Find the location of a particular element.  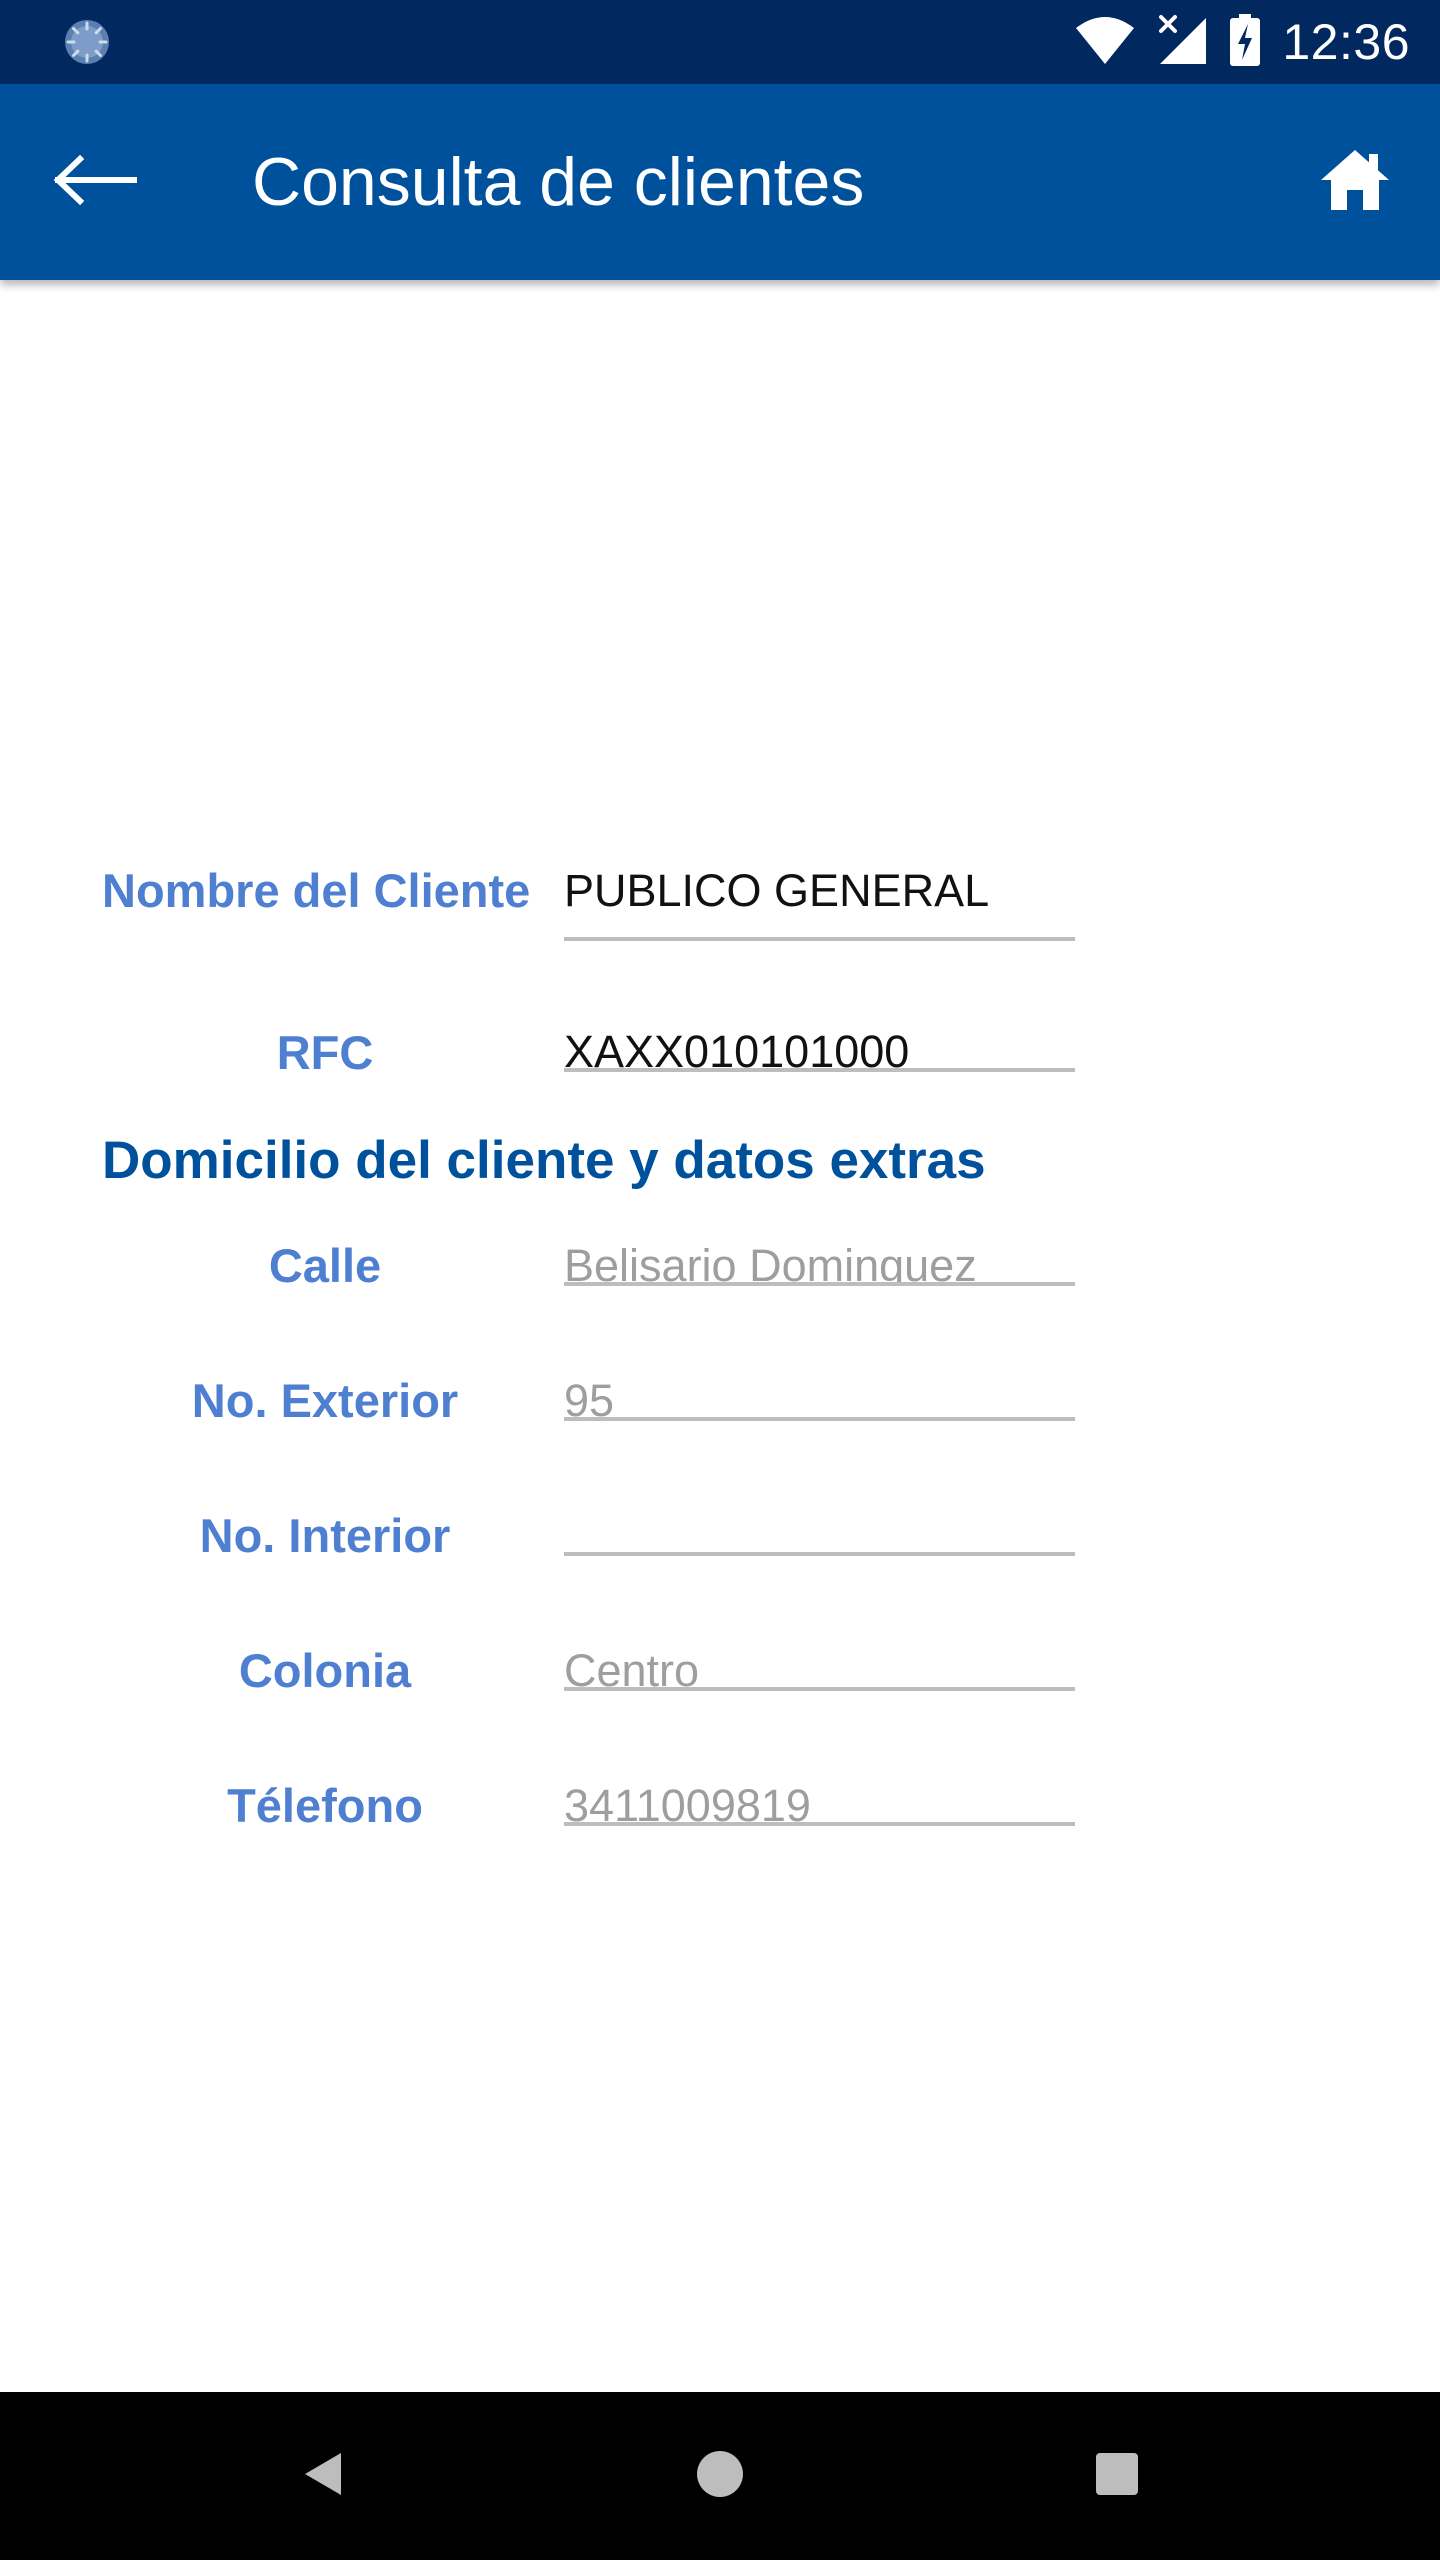

address-section-heading: Domicilio del cliente y datos extras is located at coordinates (544, 1160).